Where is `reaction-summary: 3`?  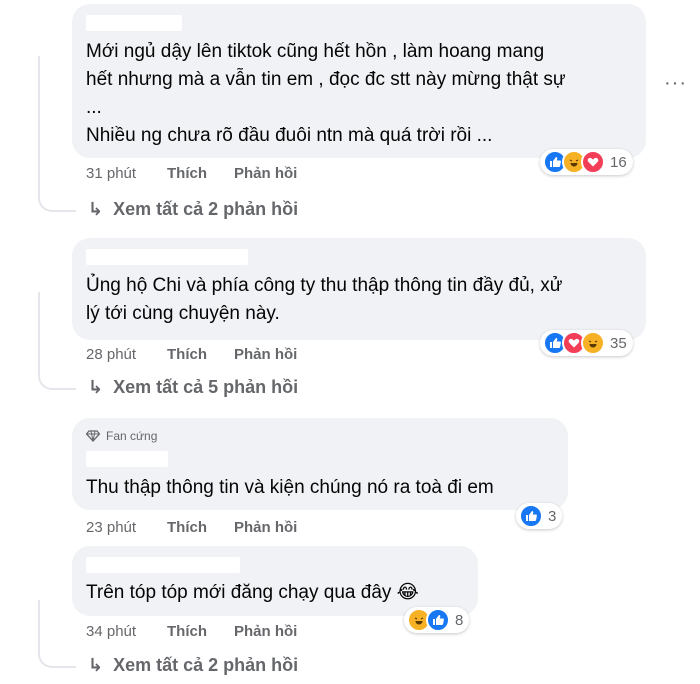
reaction-summary: 3 is located at coordinates (539, 516).